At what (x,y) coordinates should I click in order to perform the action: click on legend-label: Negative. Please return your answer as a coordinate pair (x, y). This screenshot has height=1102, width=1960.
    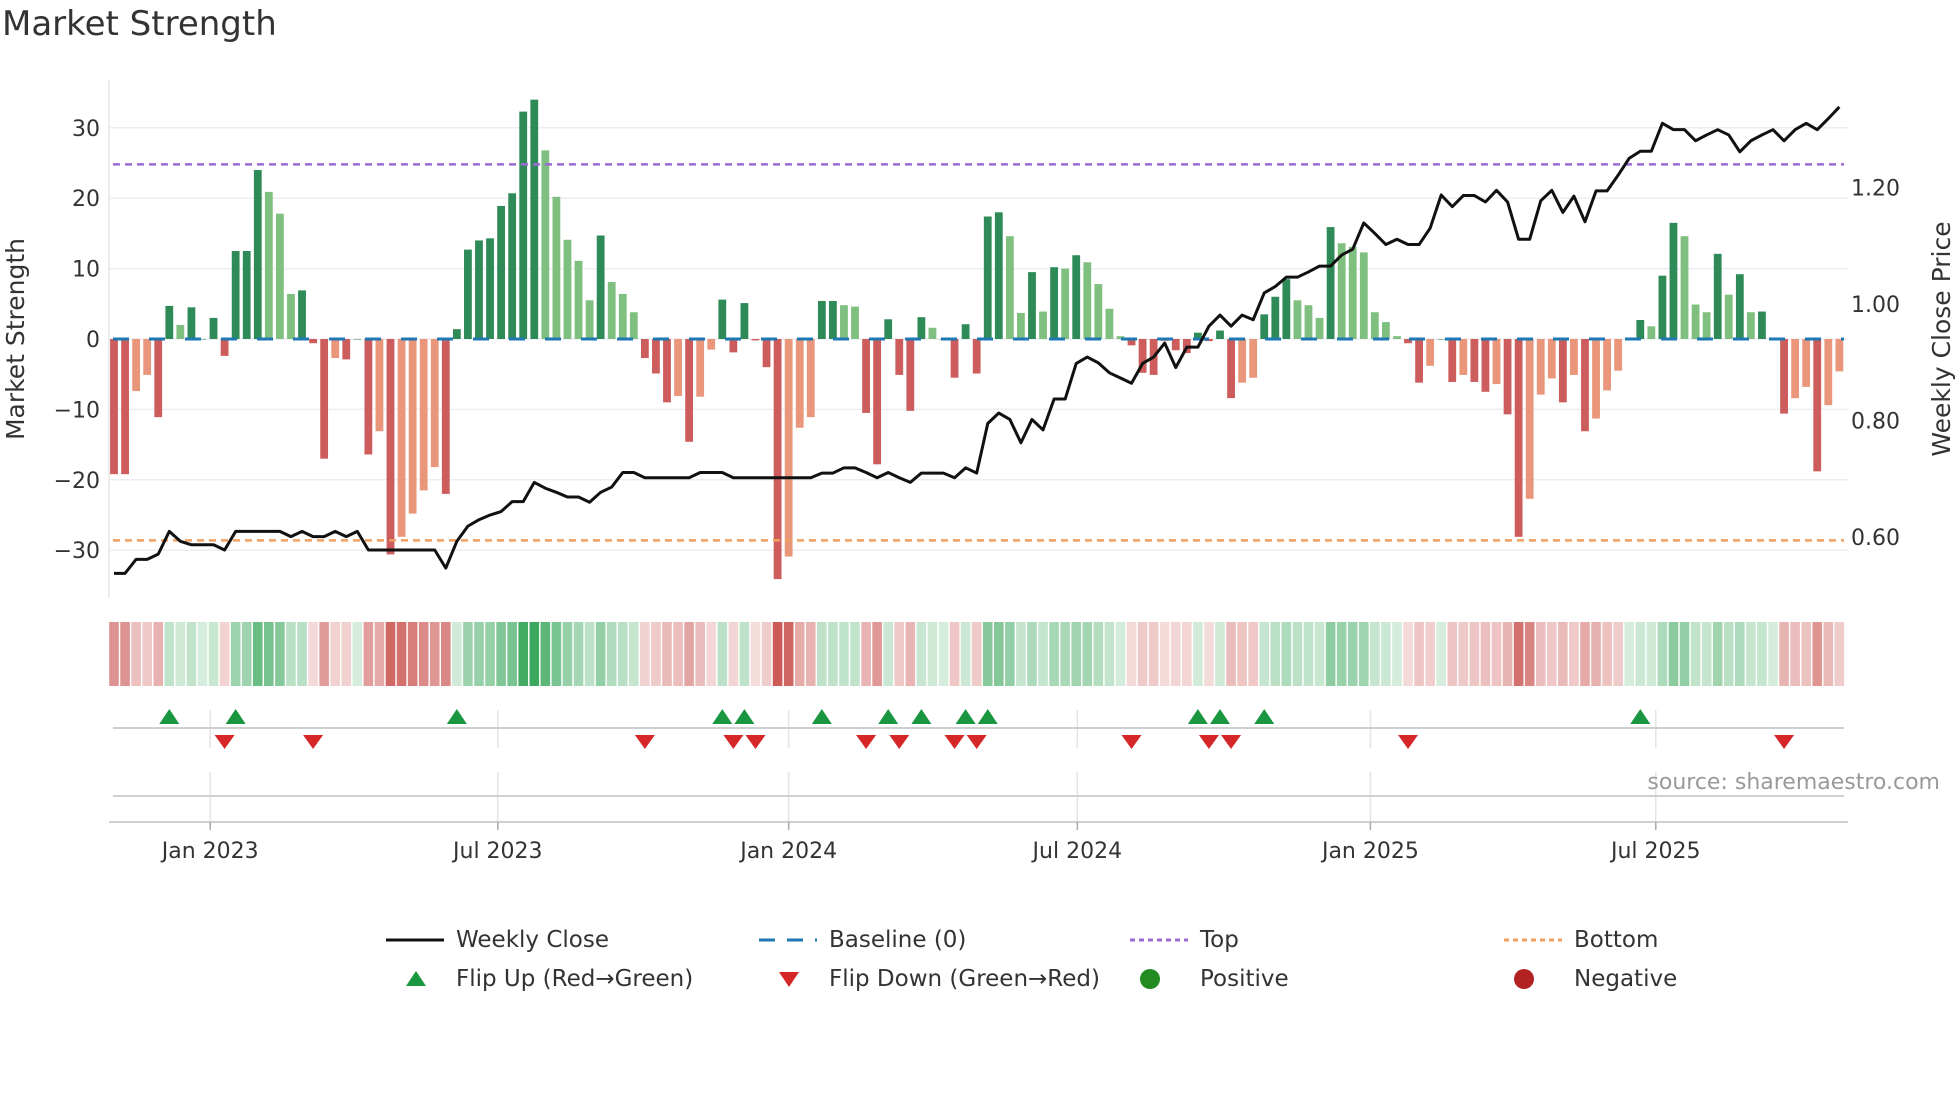
    Looking at the image, I should click on (1626, 979).